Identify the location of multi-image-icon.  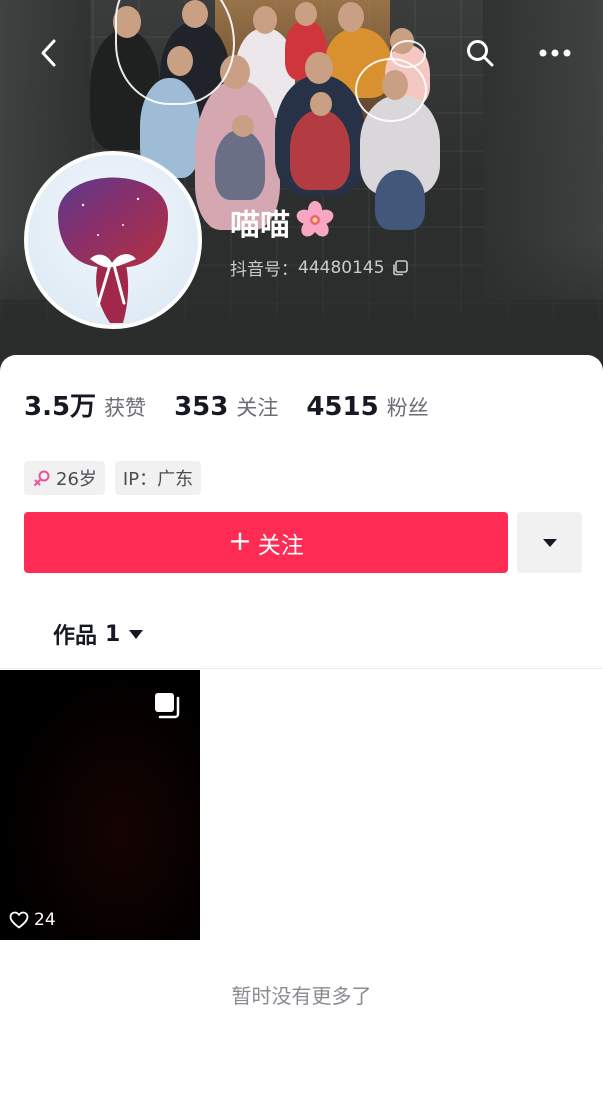
(167, 706).